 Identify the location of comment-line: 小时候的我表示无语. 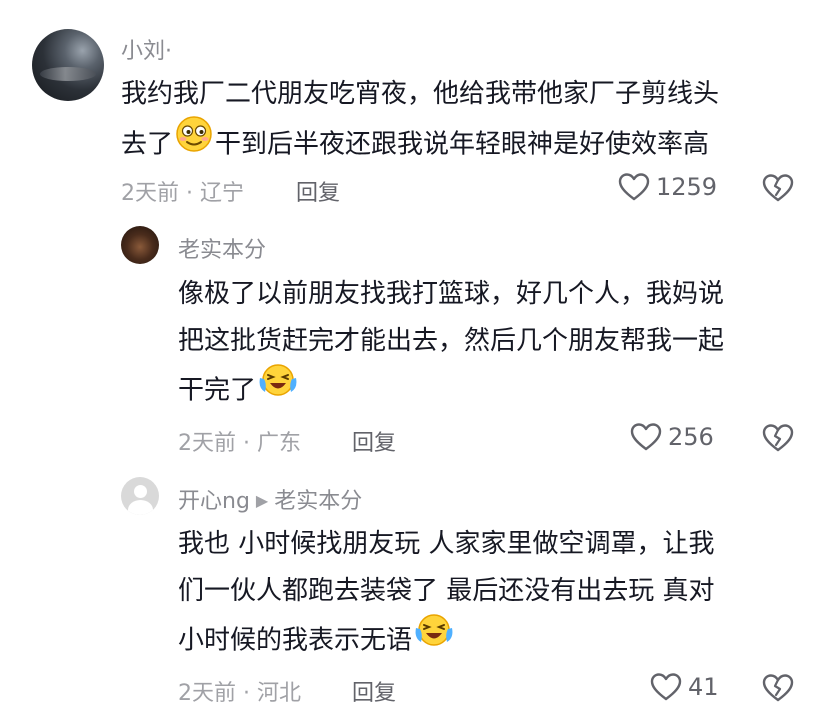
(446, 639).